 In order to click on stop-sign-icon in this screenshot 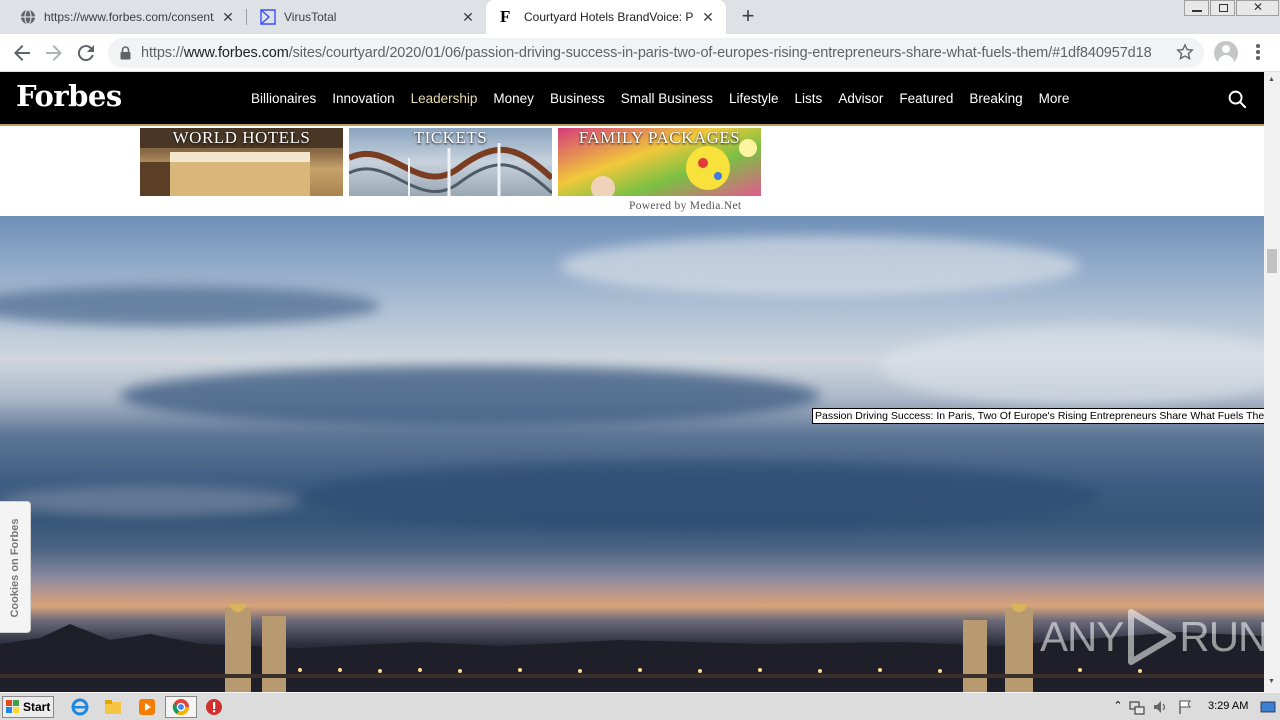, I will do `click(214, 707)`.